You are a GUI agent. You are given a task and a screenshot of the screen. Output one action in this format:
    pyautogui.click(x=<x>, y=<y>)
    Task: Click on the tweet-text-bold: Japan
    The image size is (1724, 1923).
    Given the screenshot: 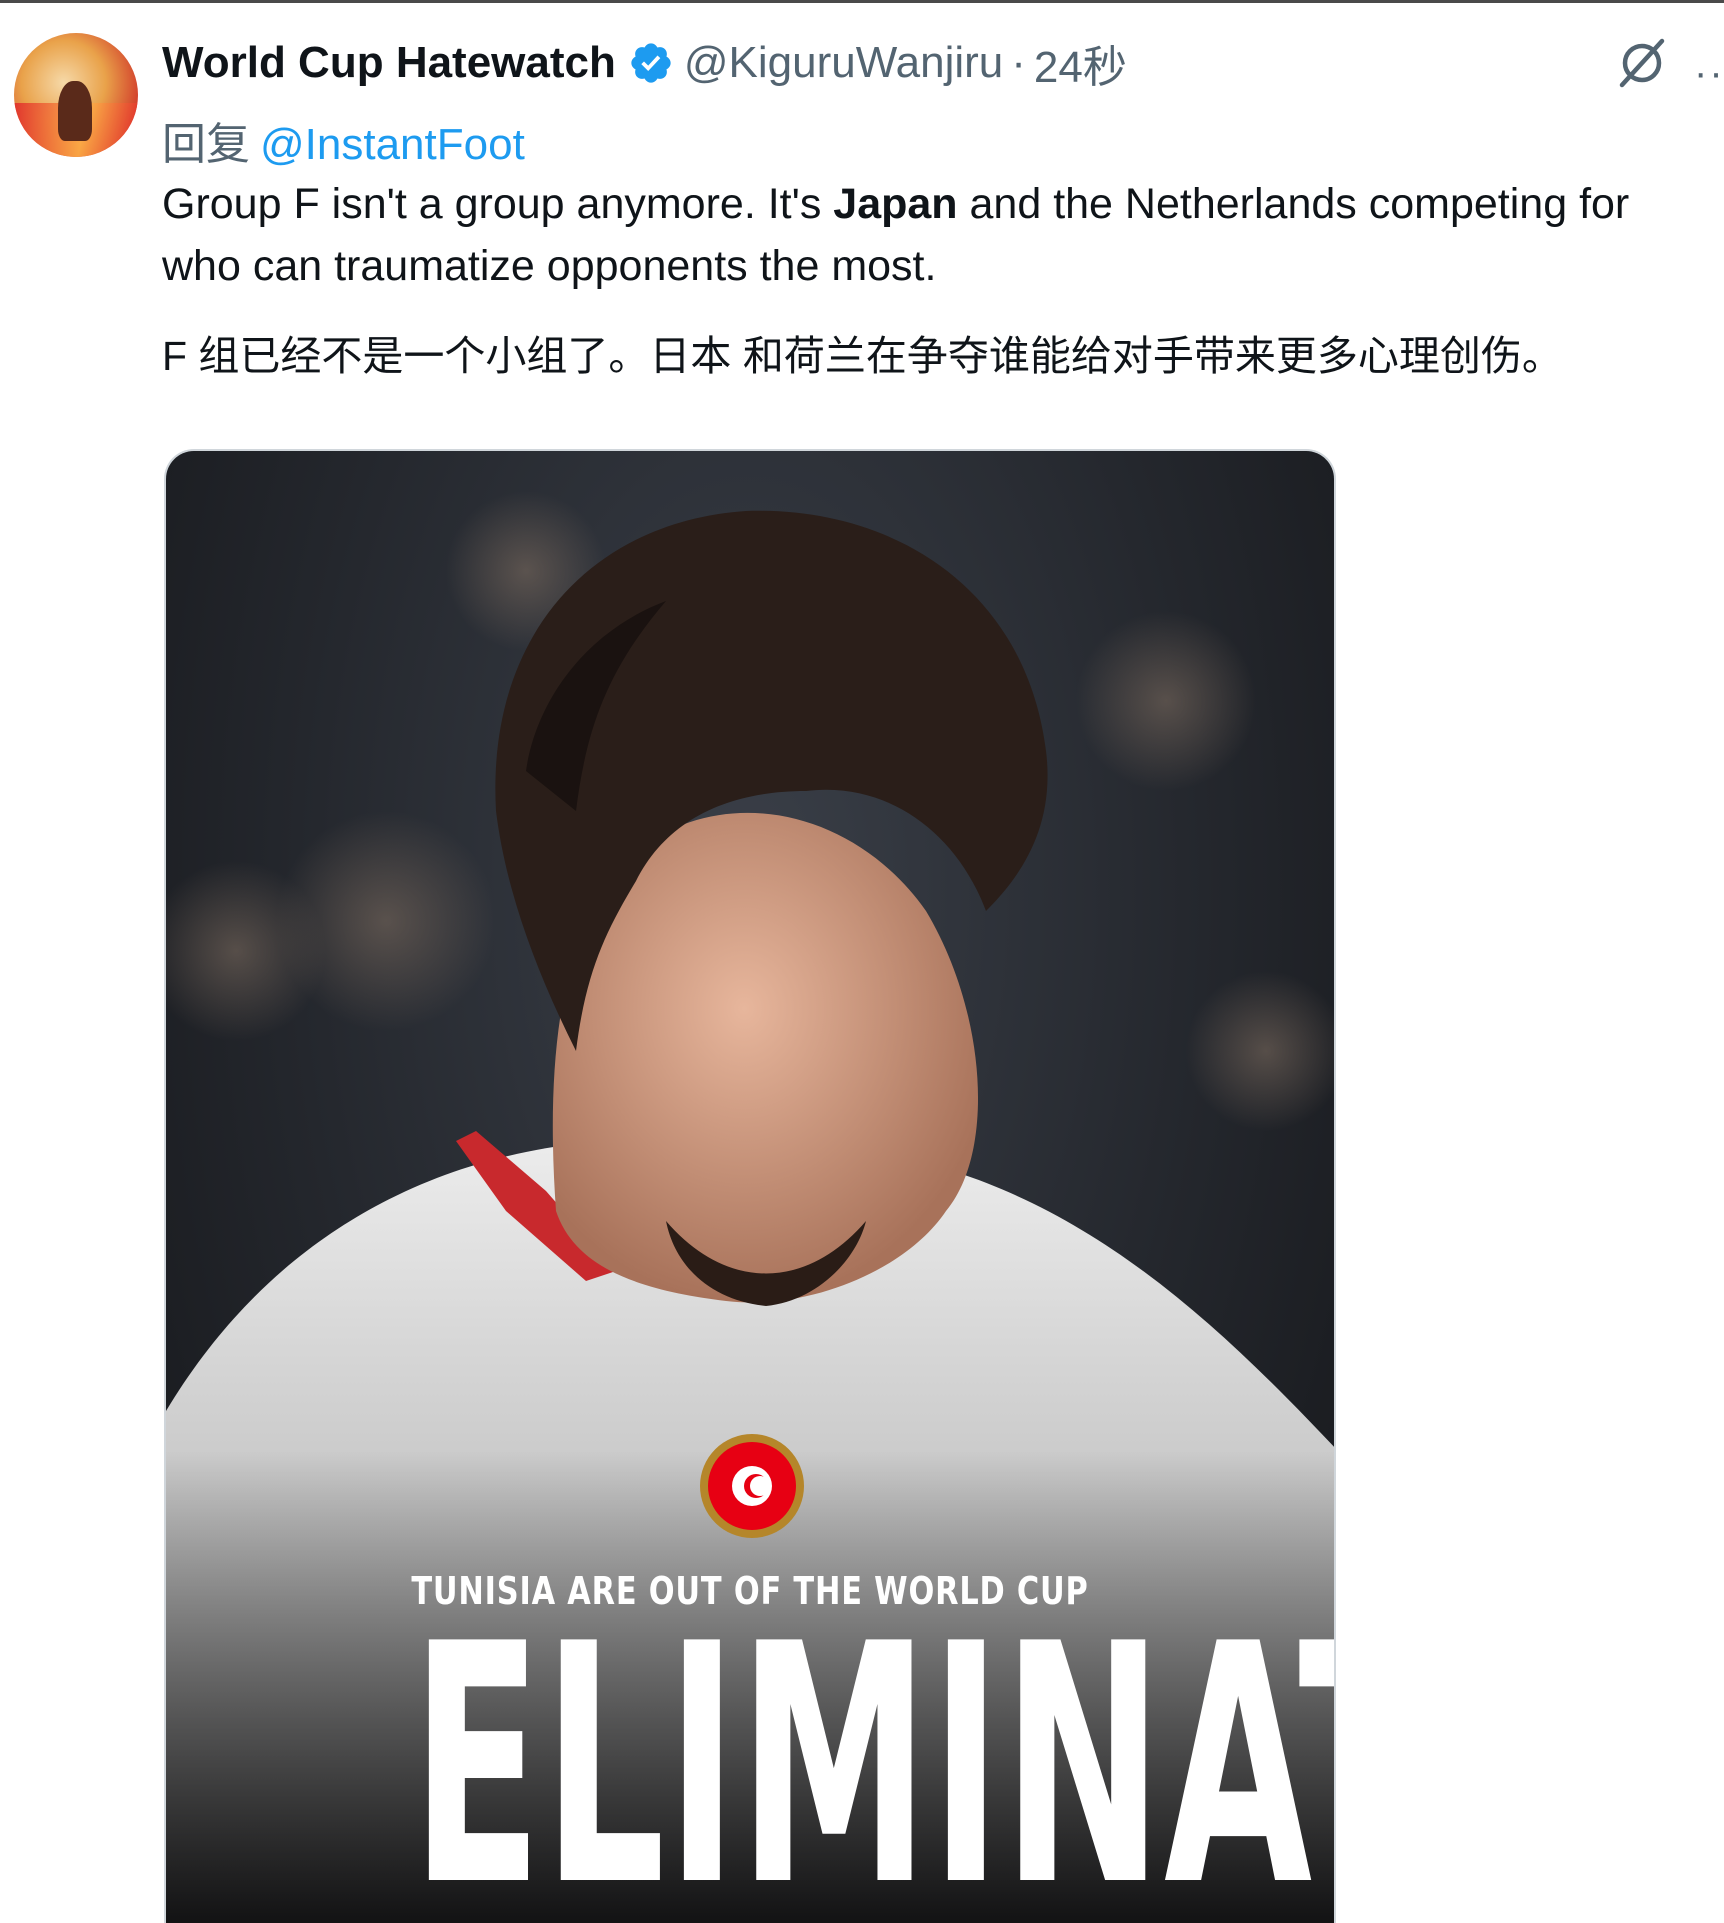 What is the action you would take?
    pyautogui.click(x=895, y=204)
    